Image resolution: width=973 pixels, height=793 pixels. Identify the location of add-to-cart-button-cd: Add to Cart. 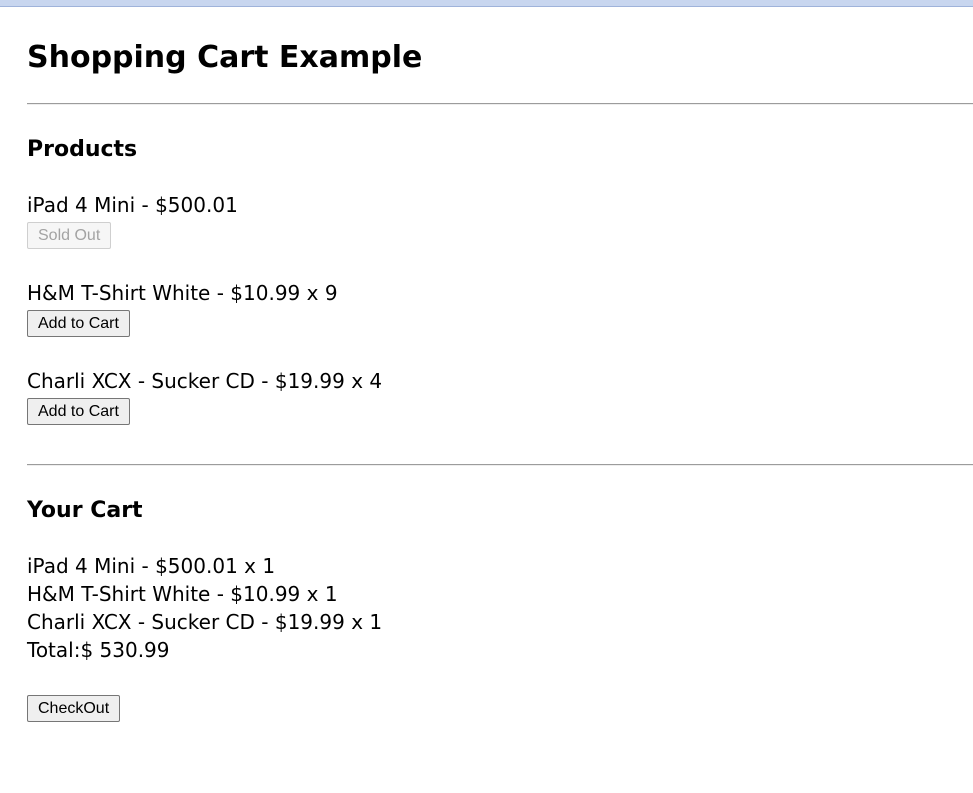
(78, 411).